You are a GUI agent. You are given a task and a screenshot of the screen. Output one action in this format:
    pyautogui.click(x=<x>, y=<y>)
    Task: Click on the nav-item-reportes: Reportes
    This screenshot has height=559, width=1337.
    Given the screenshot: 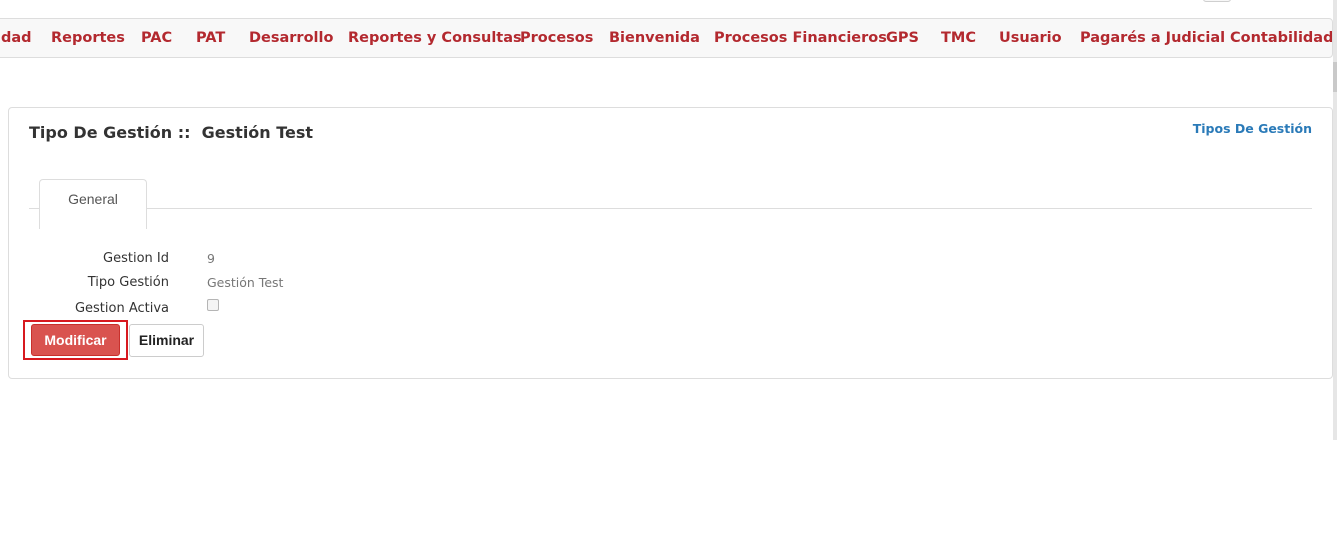 What is the action you would take?
    pyautogui.click(x=88, y=38)
    